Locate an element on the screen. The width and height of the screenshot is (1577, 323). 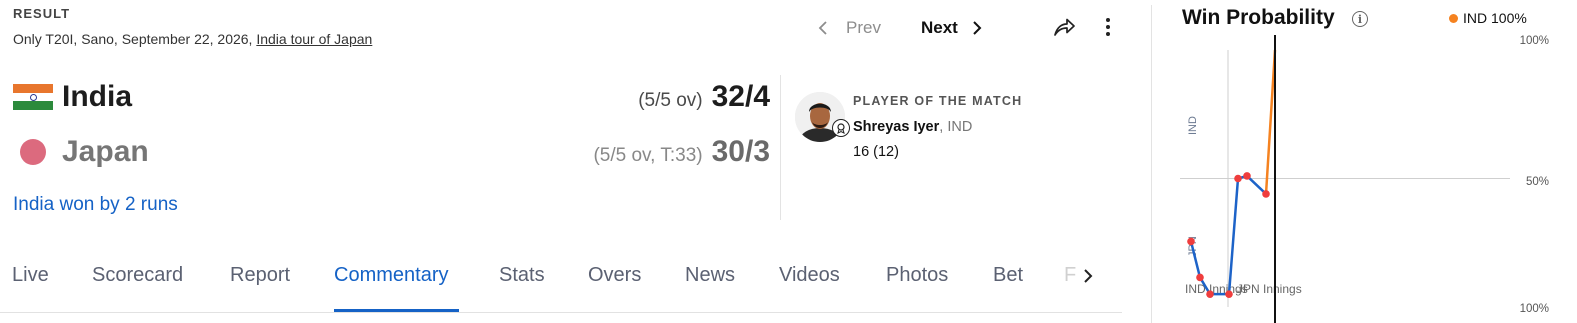
next-label: Next is located at coordinates (939, 27).